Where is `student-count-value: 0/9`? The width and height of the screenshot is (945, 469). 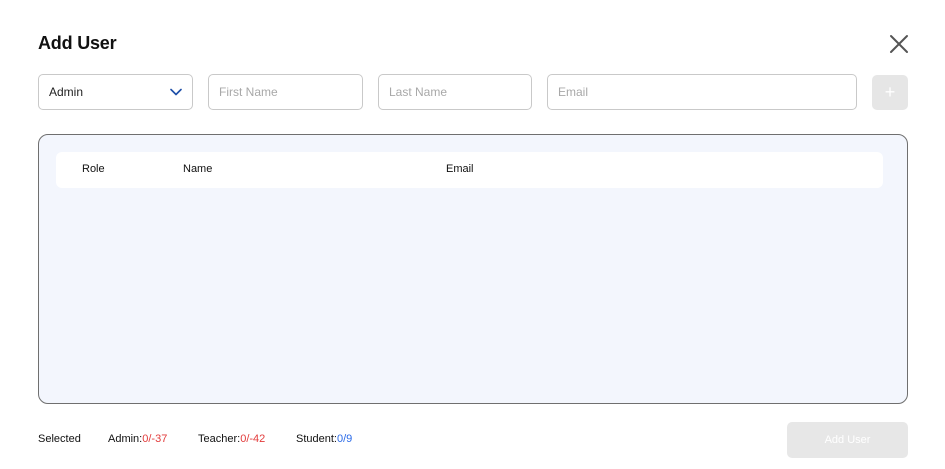 student-count-value: 0/9 is located at coordinates (344, 439).